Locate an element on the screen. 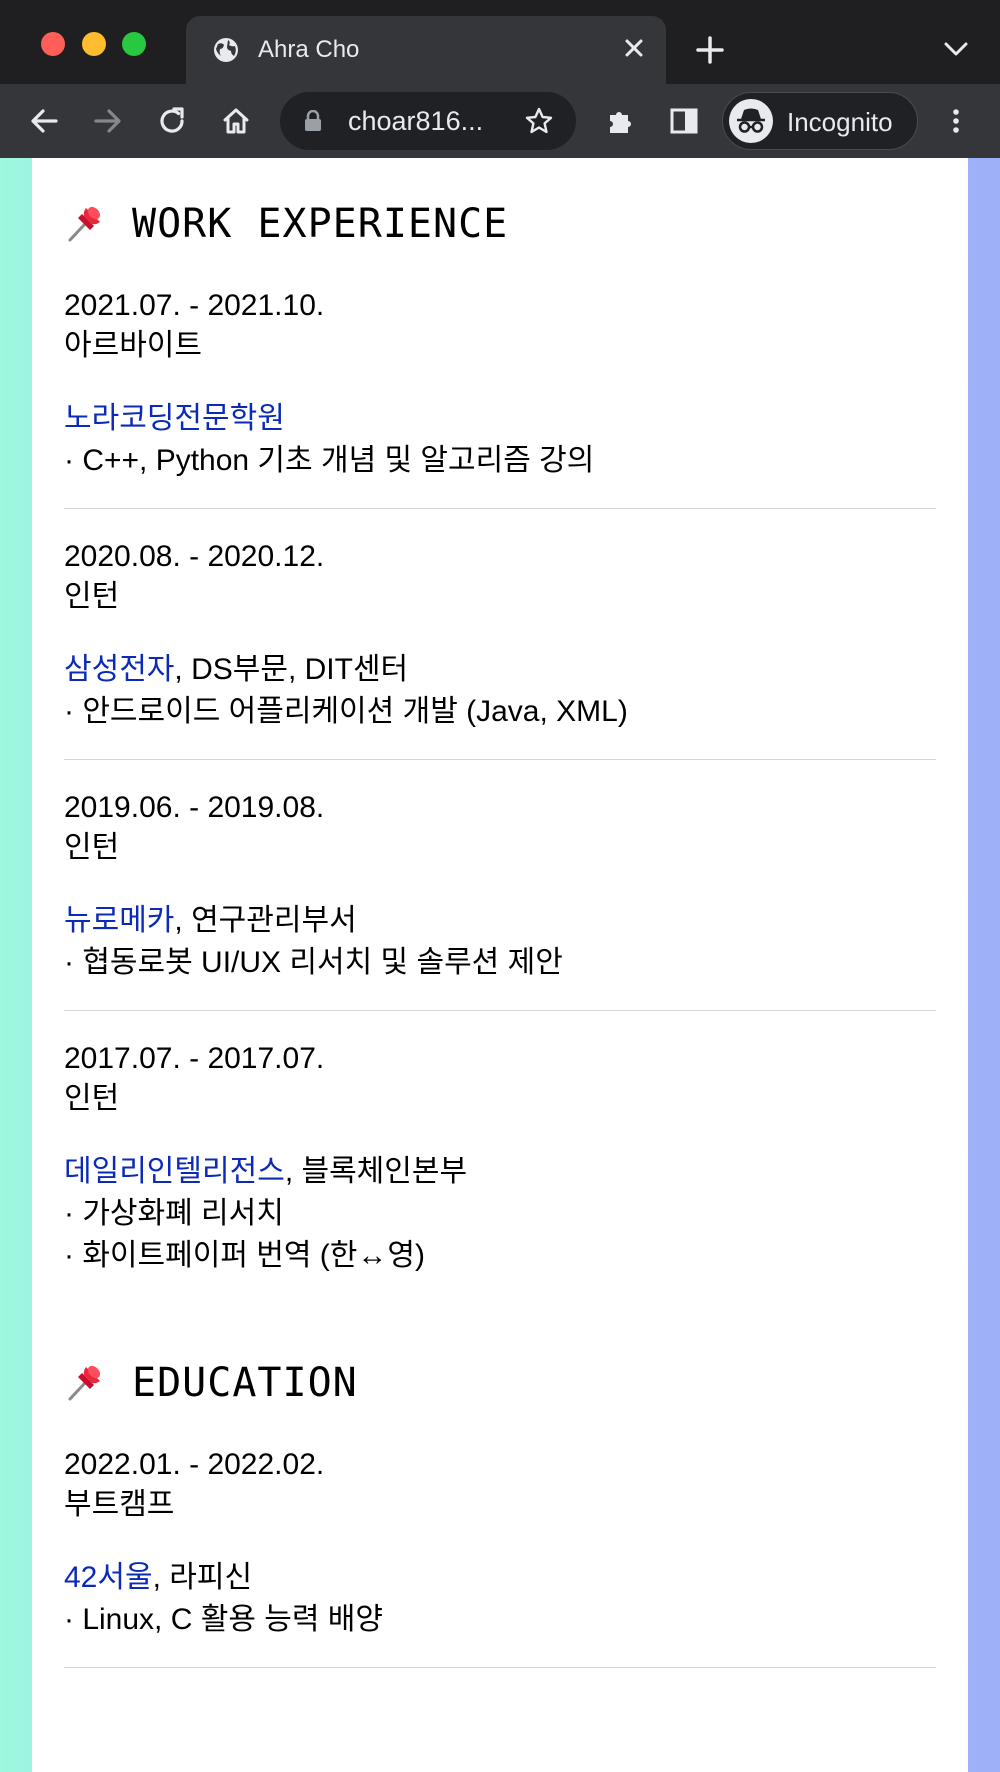 The height and width of the screenshot is (1772, 1000). org-detail: , 연구관리부서 is located at coordinates (265, 920).